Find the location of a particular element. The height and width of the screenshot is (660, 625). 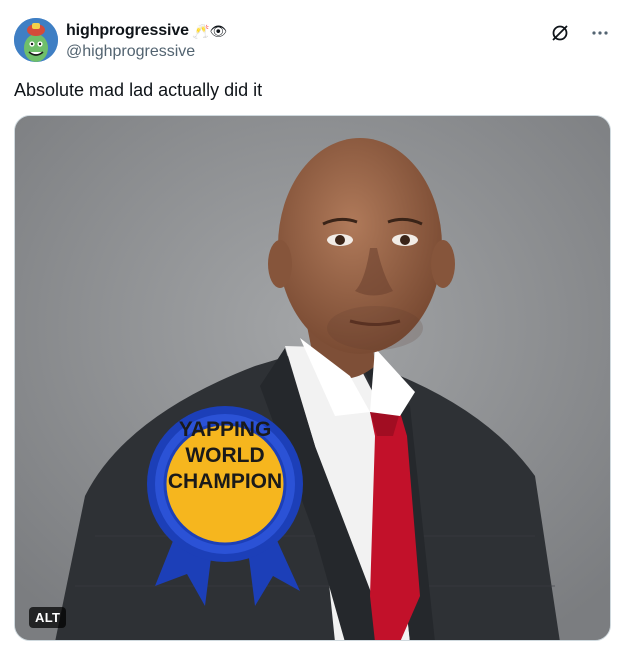

name-row: highprogressive 🥂👁 is located at coordinates (146, 31).